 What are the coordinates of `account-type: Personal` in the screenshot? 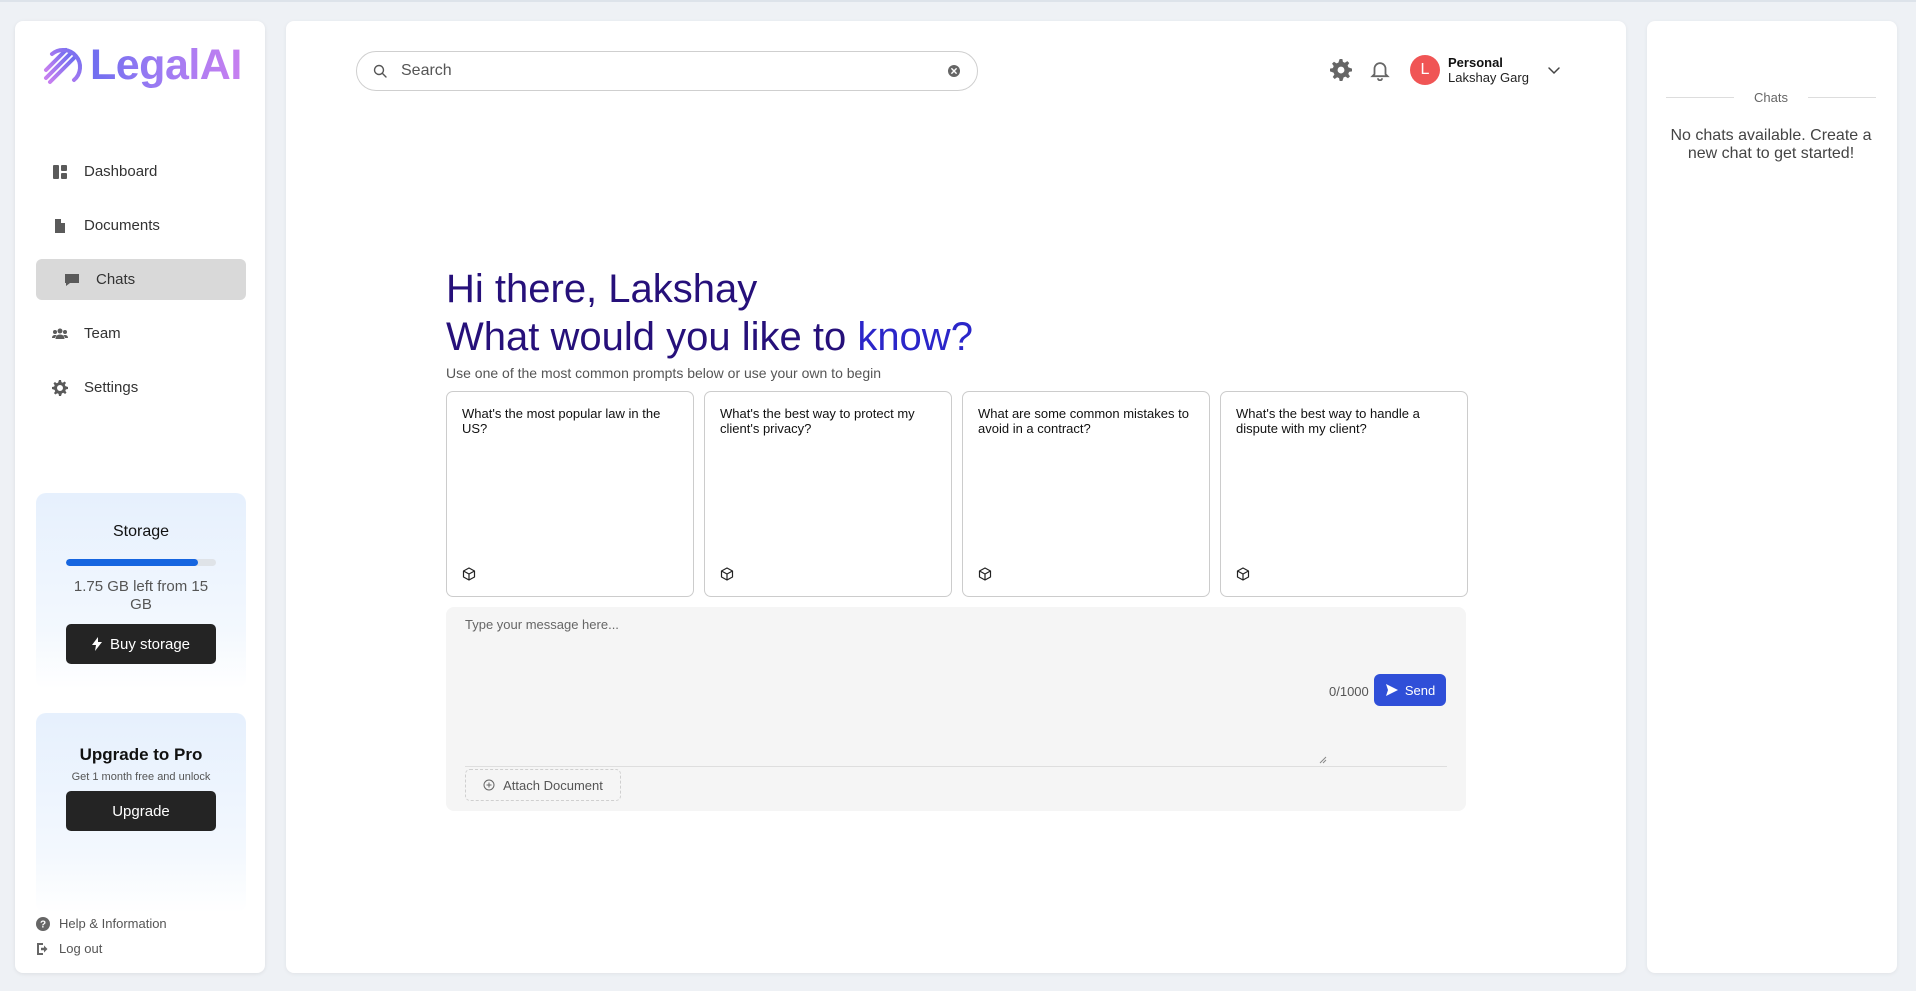 It's located at (1475, 62).